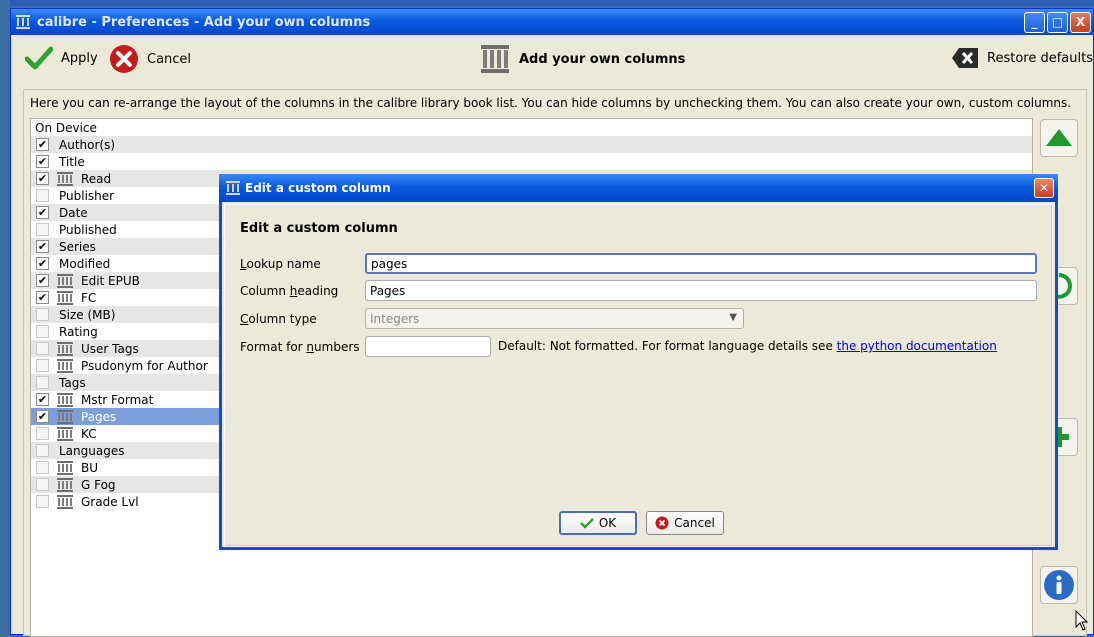 This screenshot has height=637, width=1094. What do you see at coordinates (87, 195) in the screenshot?
I see `column-list-item-label: Publisher` at bounding box center [87, 195].